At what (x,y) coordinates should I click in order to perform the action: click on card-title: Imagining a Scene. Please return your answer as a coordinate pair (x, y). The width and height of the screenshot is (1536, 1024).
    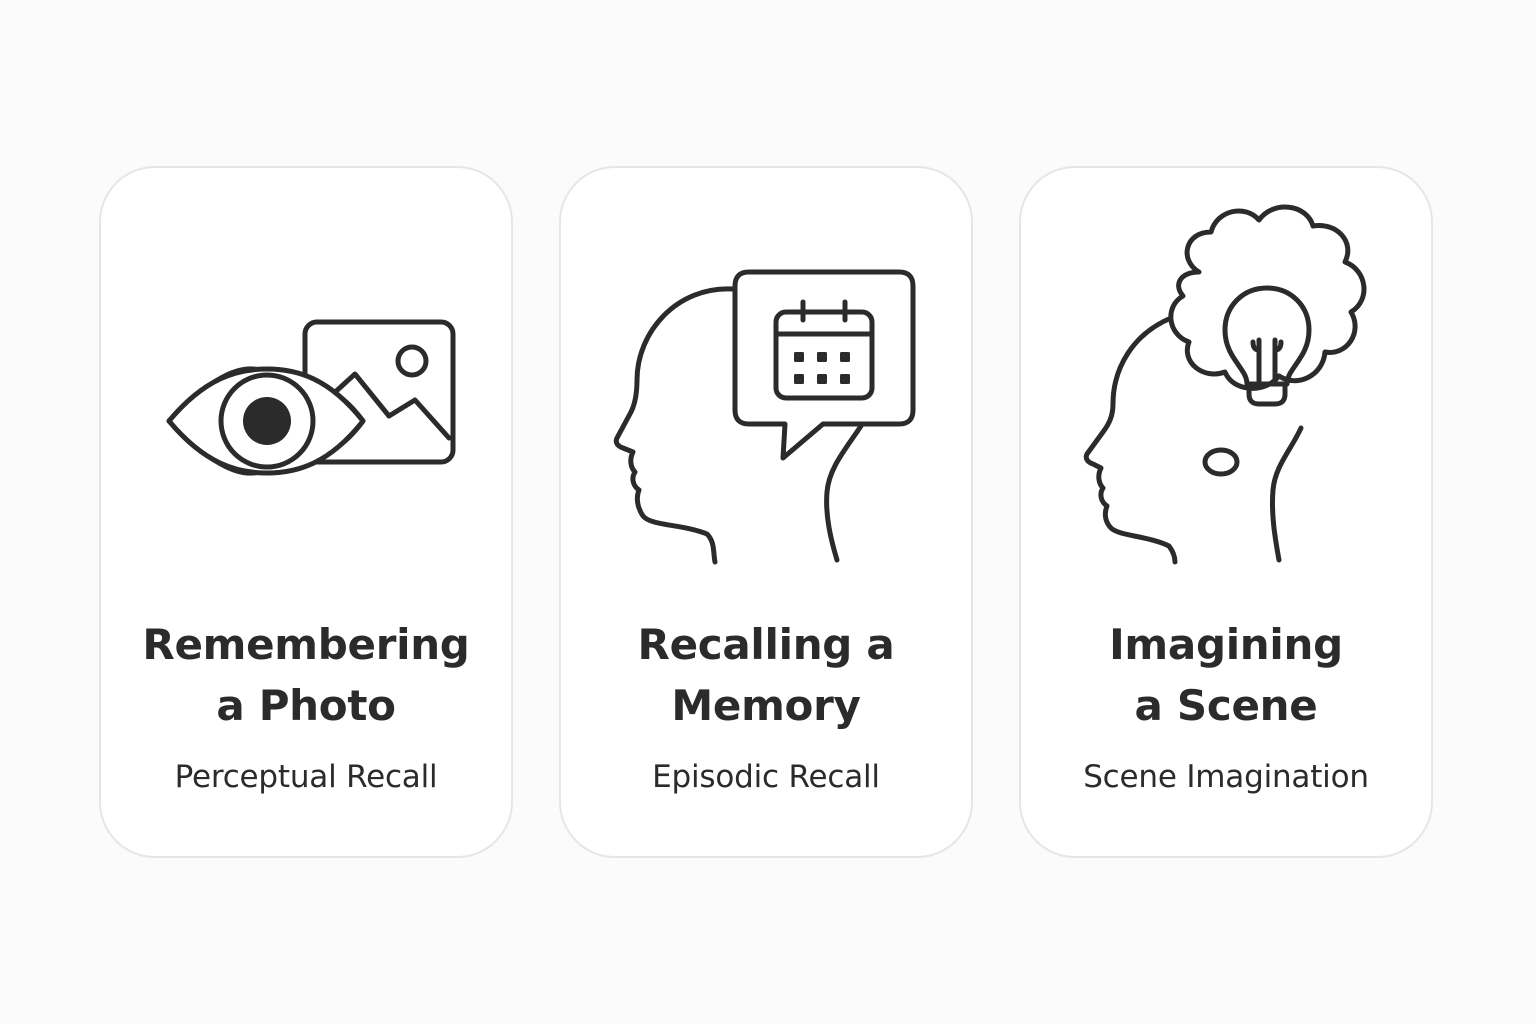
    Looking at the image, I should click on (1226, 675).